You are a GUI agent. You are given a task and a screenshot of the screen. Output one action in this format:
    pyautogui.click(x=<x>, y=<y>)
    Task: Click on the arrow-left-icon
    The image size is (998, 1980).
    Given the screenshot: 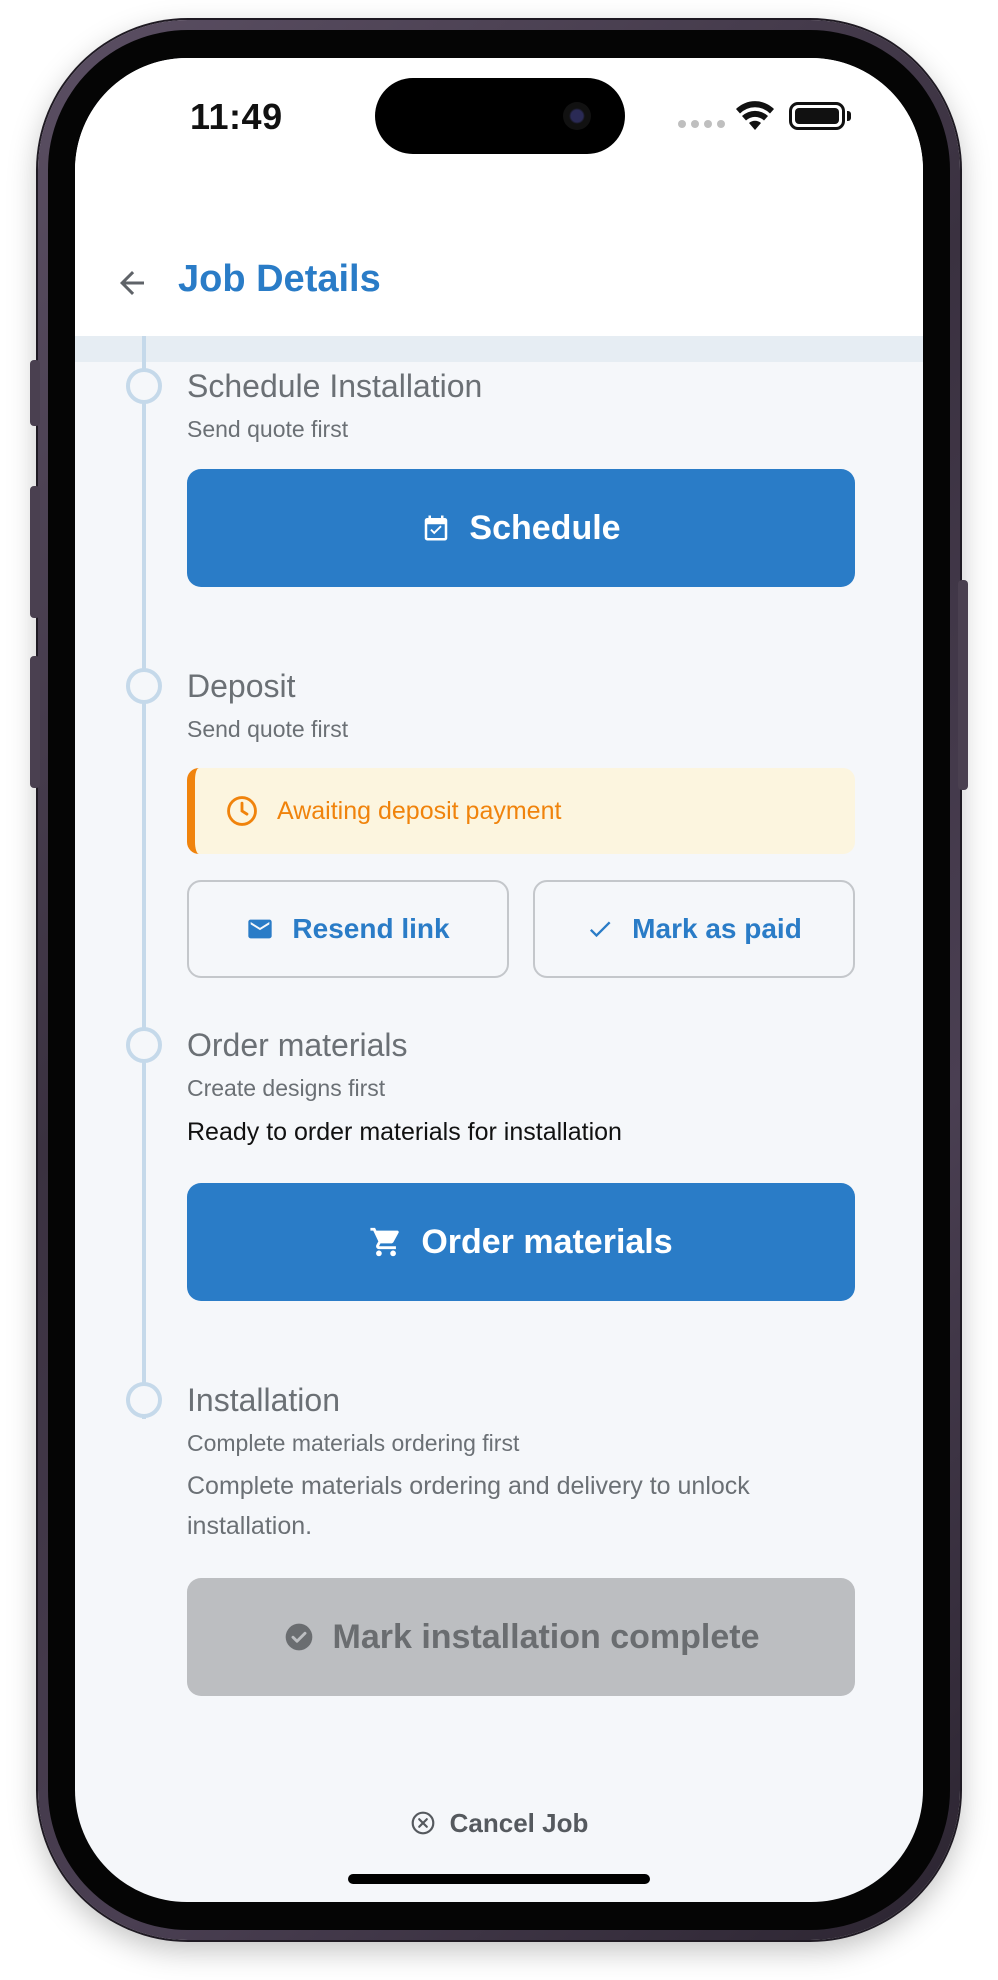 What is the action you would take?
    pyautogui.click(x=132, y=283)
    